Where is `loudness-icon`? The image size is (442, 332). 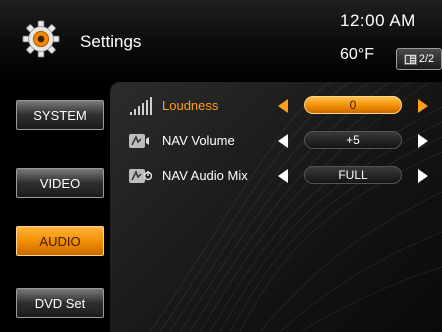
loudness-icon is located at coordinates (141, 106).